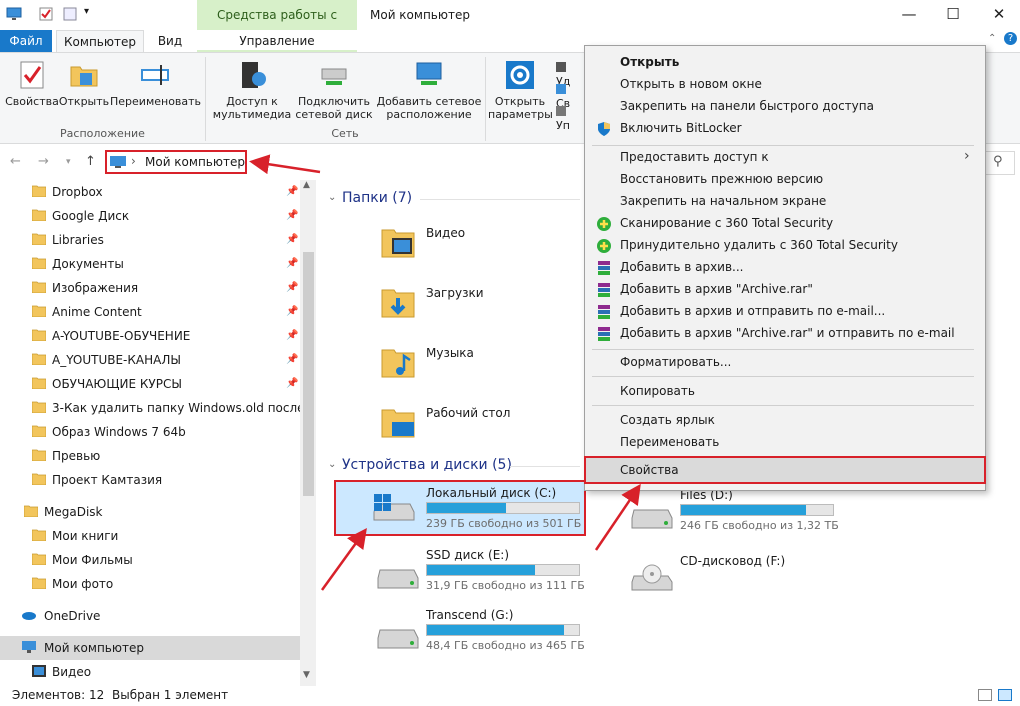 This screenshot has height=706, width=1020. What do you see at coordinates (150, 192) in the screenshot?
I see `sidebar-item: Dropbox 📌` at bounding box center [150, 192].